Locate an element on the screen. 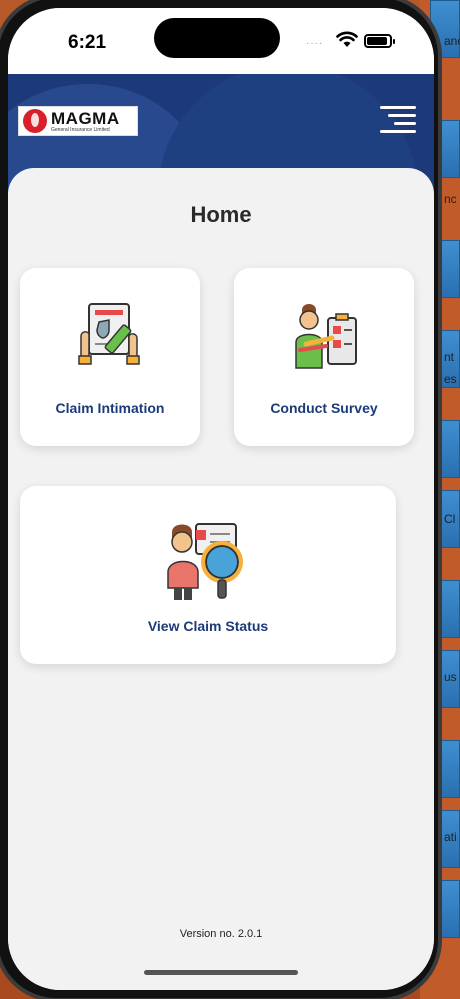  claim-document-icon is located at coordinates (109, 334).